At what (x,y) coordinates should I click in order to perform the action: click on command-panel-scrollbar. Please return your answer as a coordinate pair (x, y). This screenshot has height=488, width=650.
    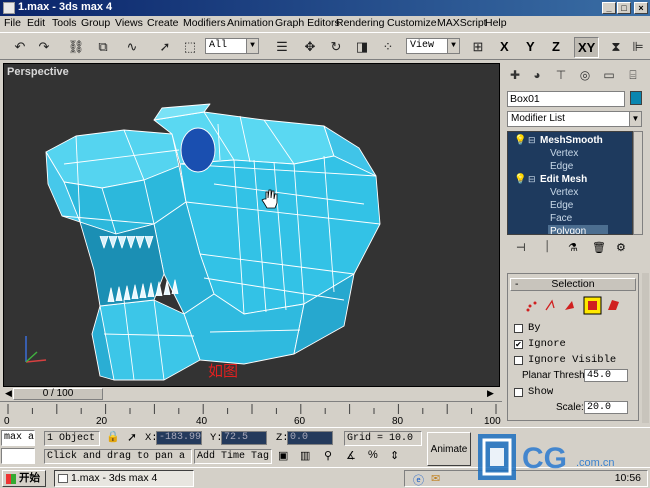
    Looking at the image, I should click on (645, 348).